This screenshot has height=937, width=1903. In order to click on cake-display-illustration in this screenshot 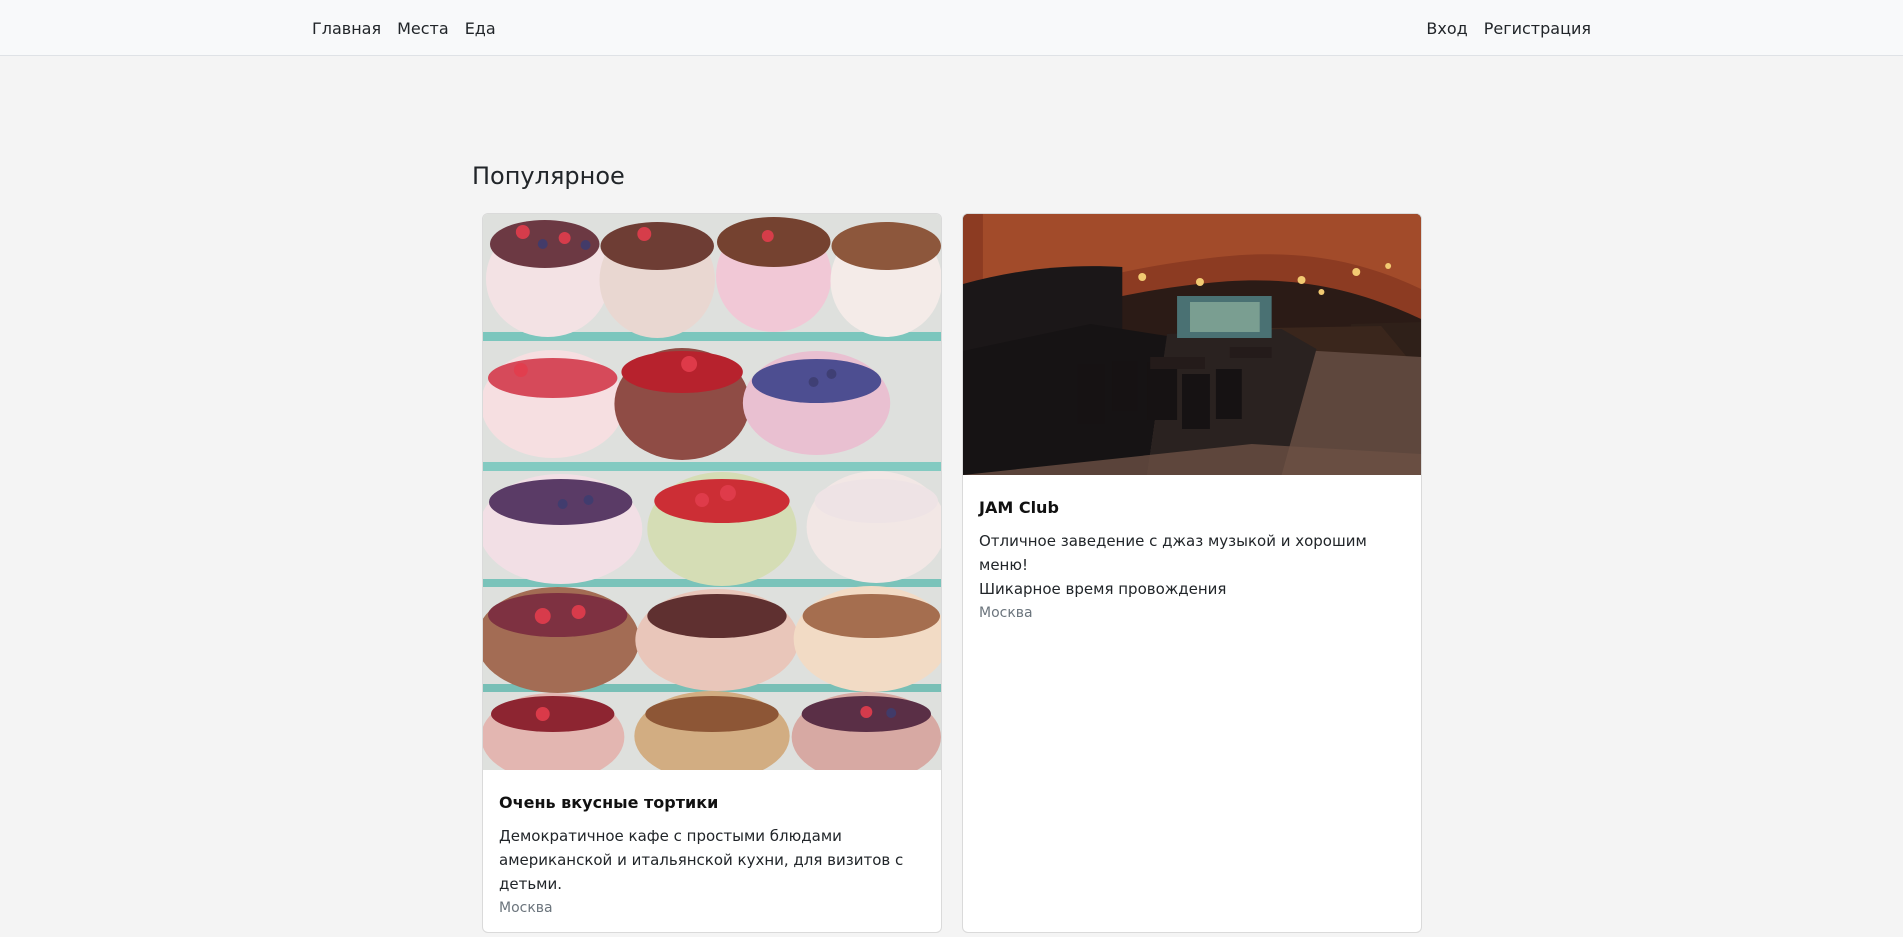, I will do `click(712, 492)`.